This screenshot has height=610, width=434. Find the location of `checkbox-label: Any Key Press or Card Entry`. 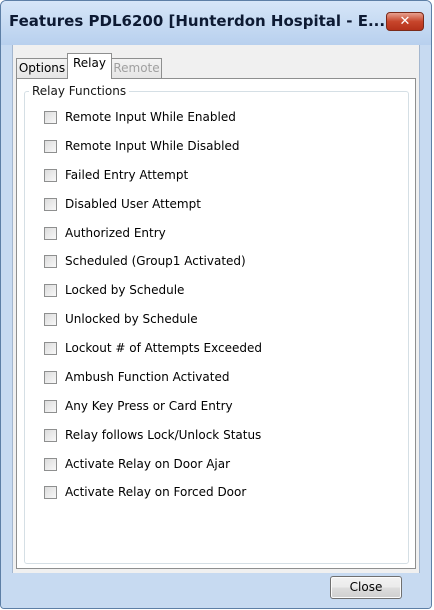

checkbox-label: Any Key Press or Card Entry is located at coordinates (149, 406).